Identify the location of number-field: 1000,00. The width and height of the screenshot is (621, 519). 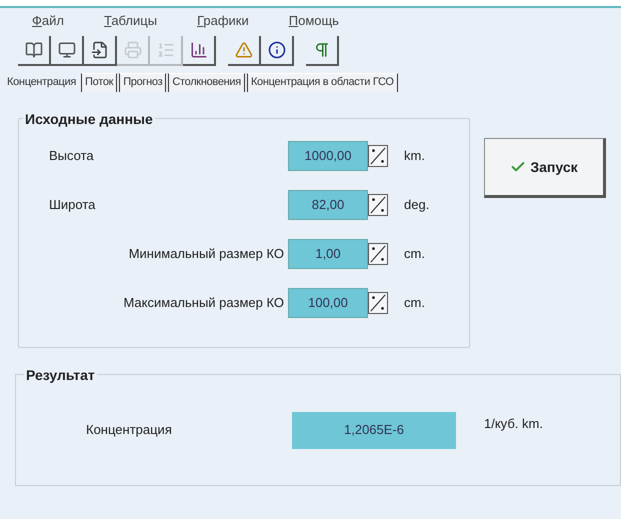
(328, 156).